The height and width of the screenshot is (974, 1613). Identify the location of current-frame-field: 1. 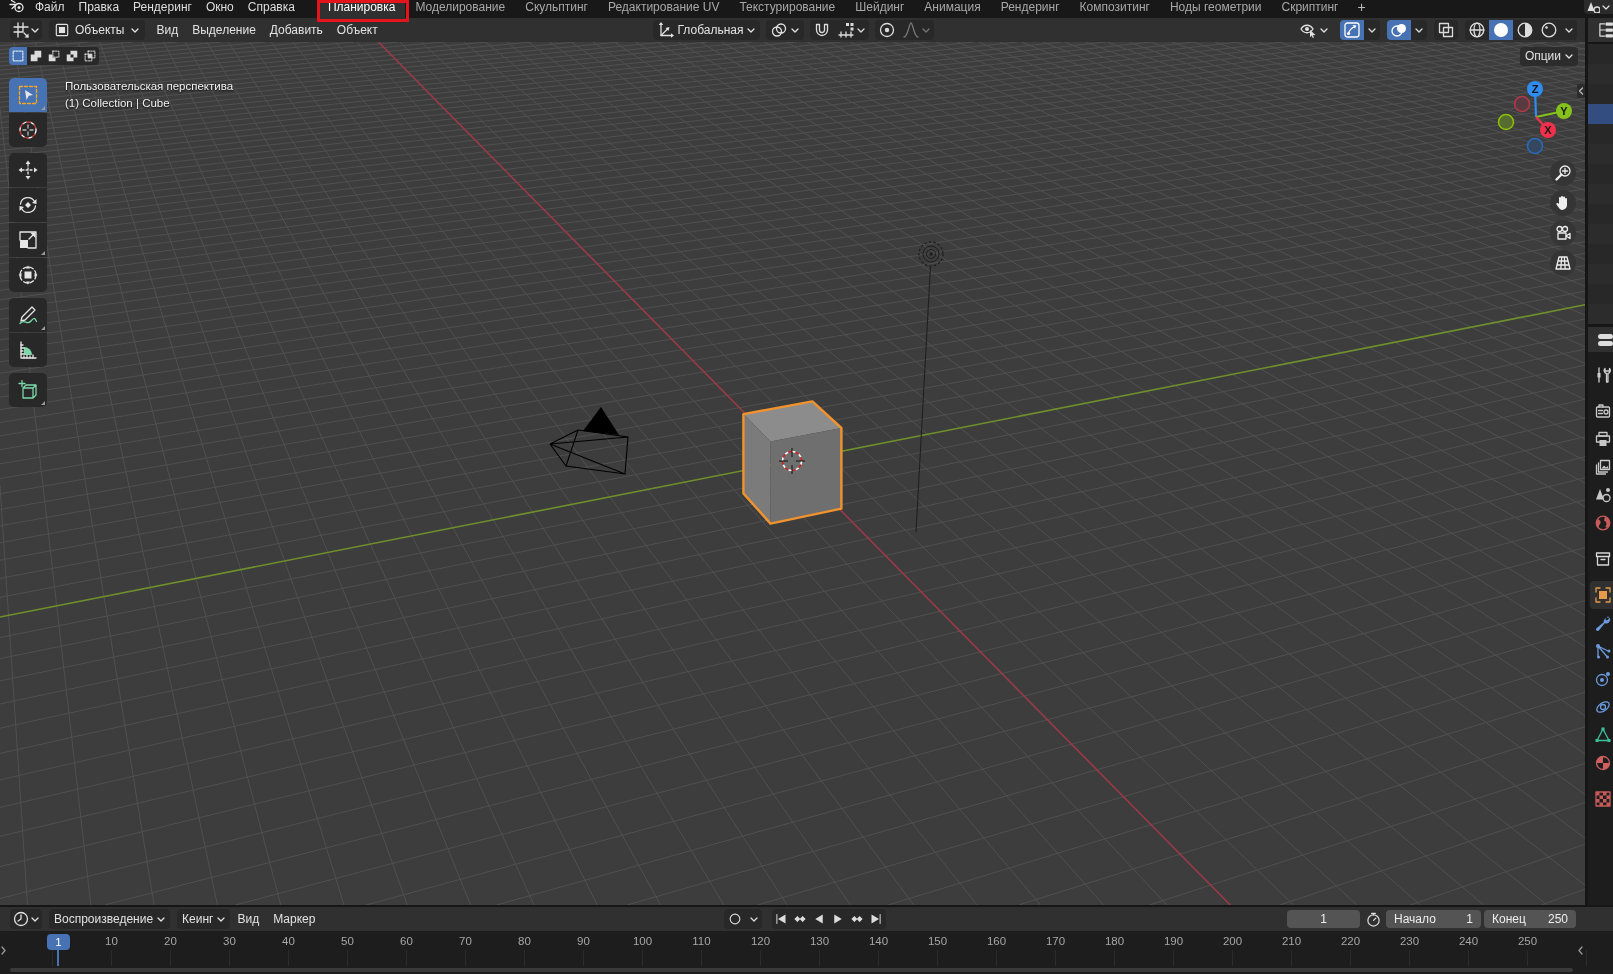
(1323, 919).